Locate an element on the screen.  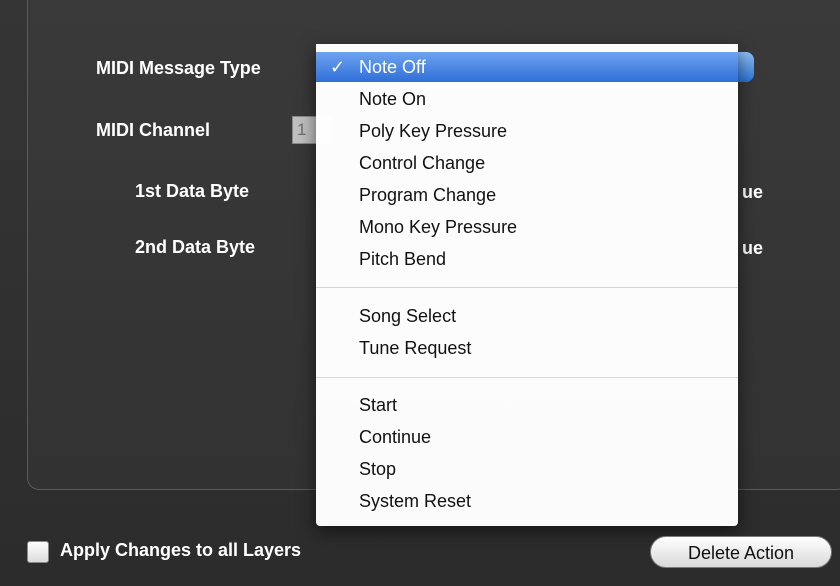
byte2-follows-label: ue is located at coordinates (753, 248).